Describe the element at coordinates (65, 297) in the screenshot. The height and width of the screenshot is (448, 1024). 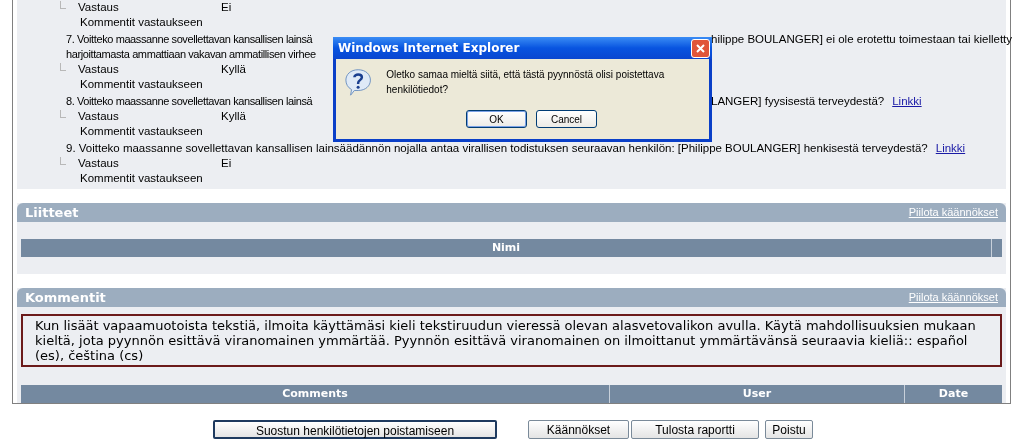
I see `section-title: Kommentit` at that location.